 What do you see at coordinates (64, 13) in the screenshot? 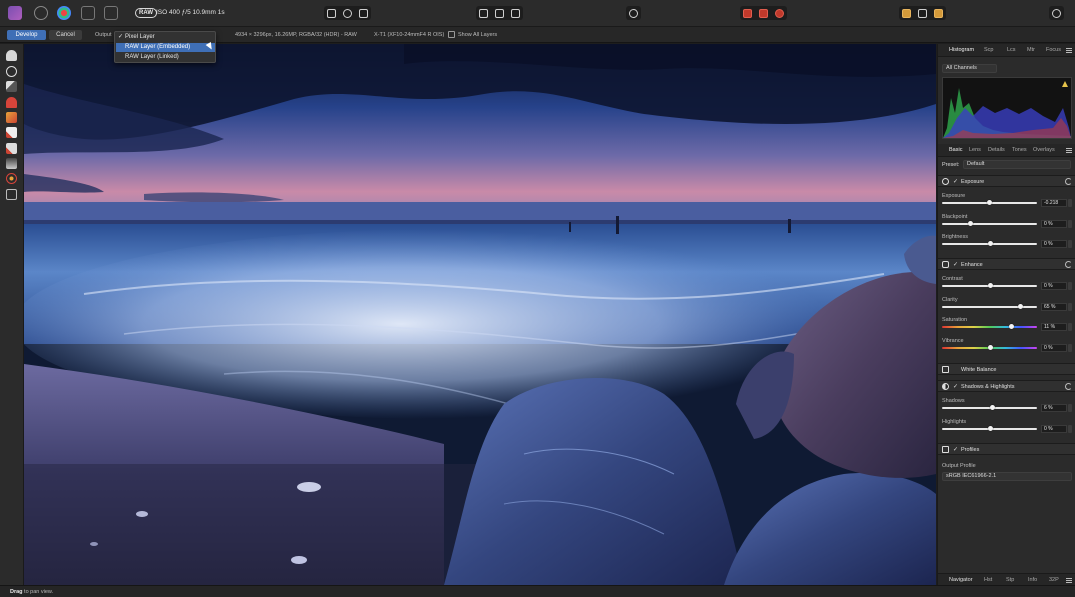
I see `develop-persona-icon` at bounding box center [64, 13].